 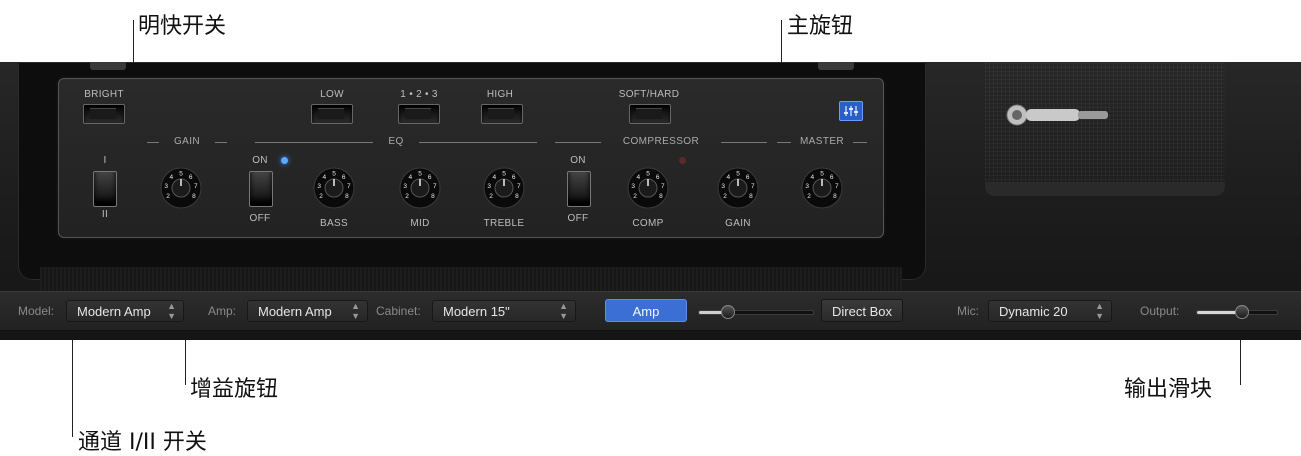 I want to click on channel-two-label: II, so click(x=105, y=214).